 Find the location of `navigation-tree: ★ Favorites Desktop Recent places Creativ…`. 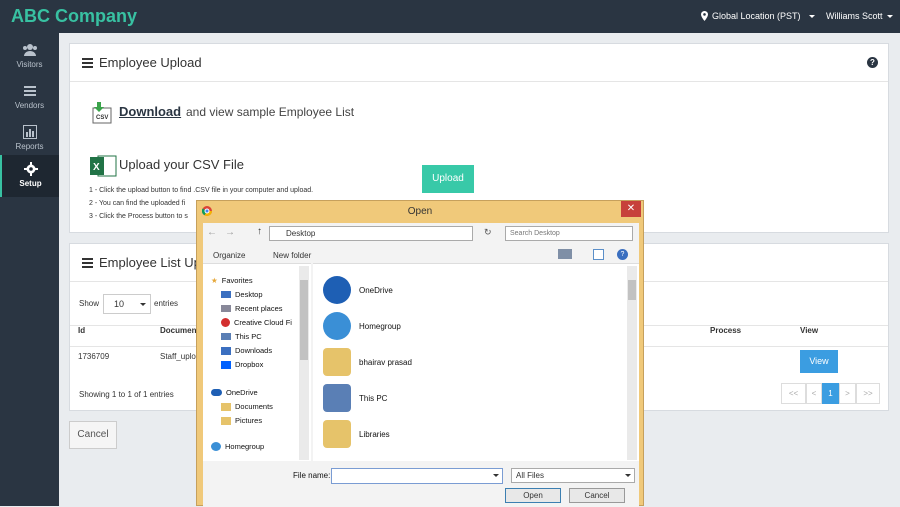

navigation-tree: ★ Favorites Desktop Recent places Creativ… is located at coordinates (257, 362).